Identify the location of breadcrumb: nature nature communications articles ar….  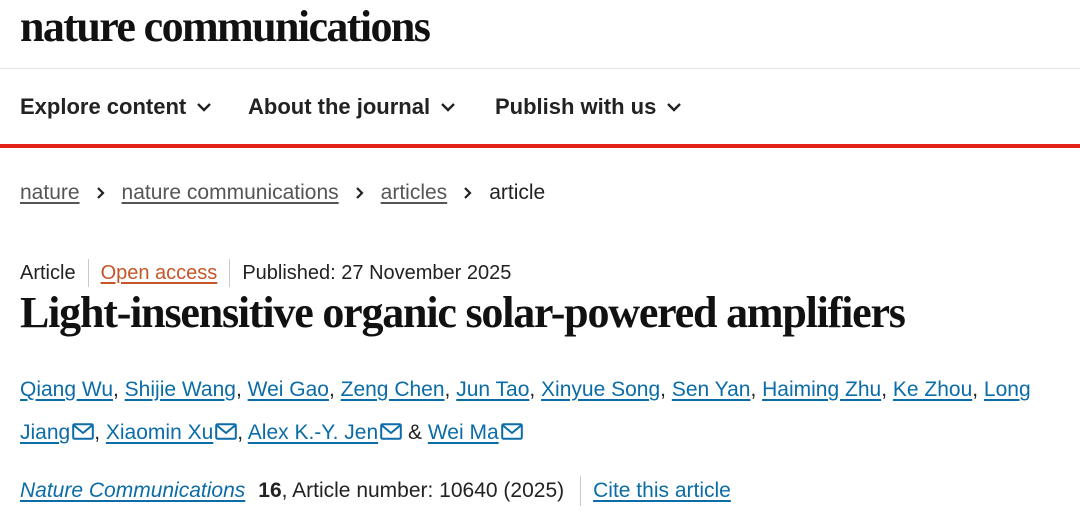
(282, 193).